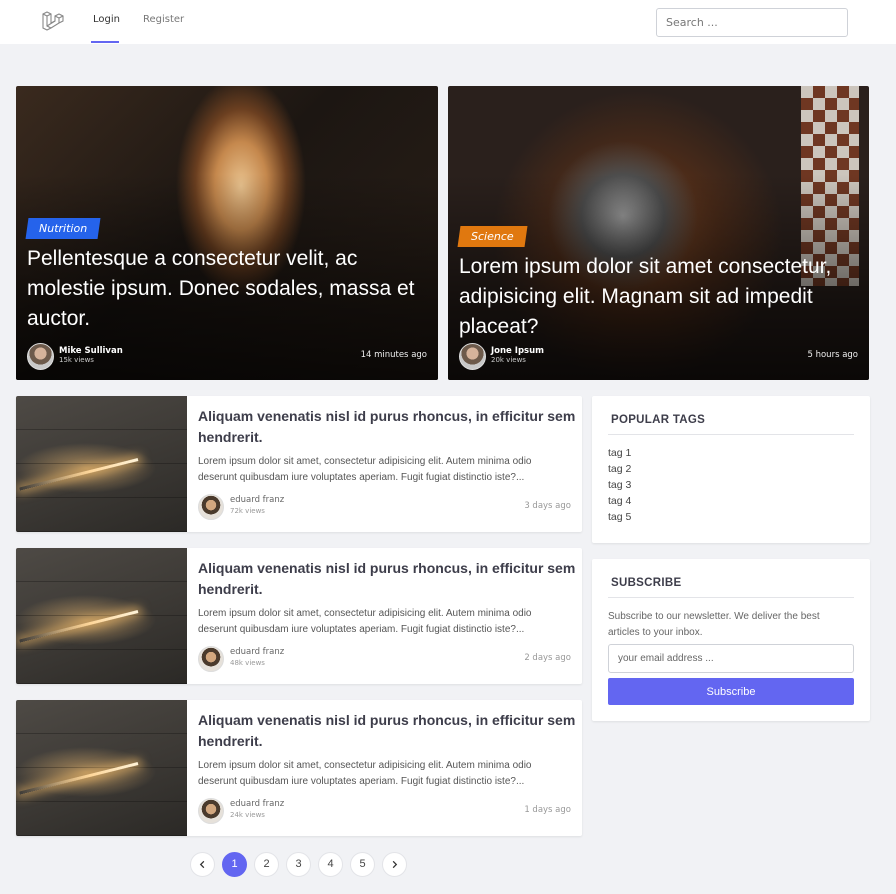 Image resolution: width=896 pixels, height=894 pixels. What do you see at coordinates (234, 864) in the screenshot?
I see `page-button-1: 1` at bounding box center [234, 864].